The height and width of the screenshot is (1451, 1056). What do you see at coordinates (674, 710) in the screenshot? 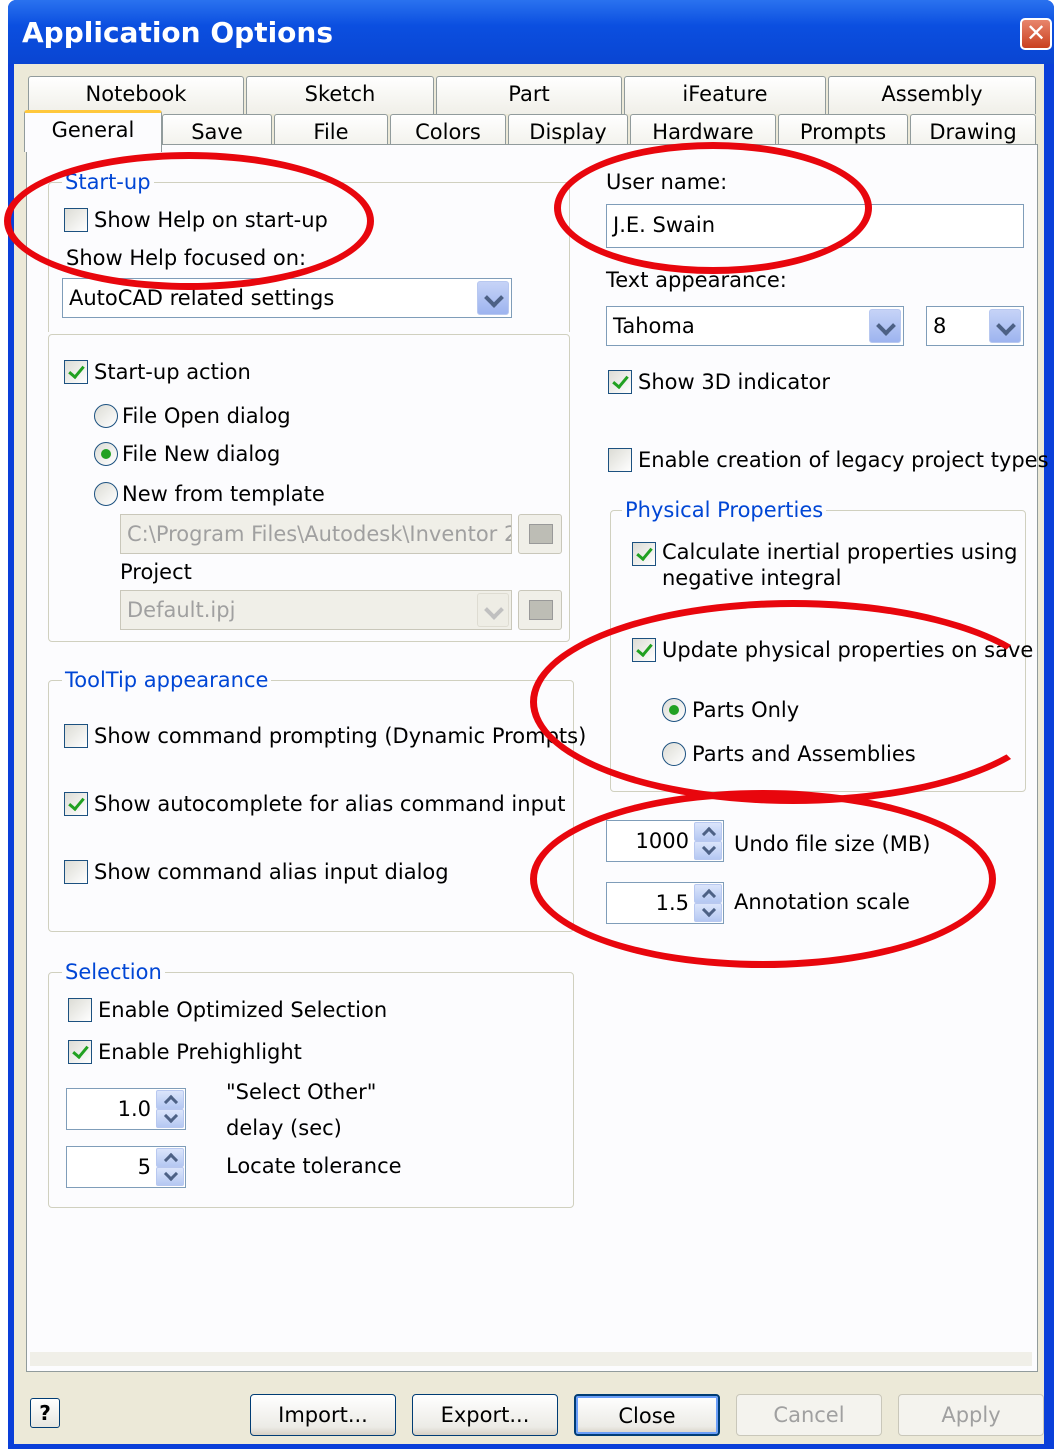
I see `radio-parts-only` at bounding box center [674, 710].